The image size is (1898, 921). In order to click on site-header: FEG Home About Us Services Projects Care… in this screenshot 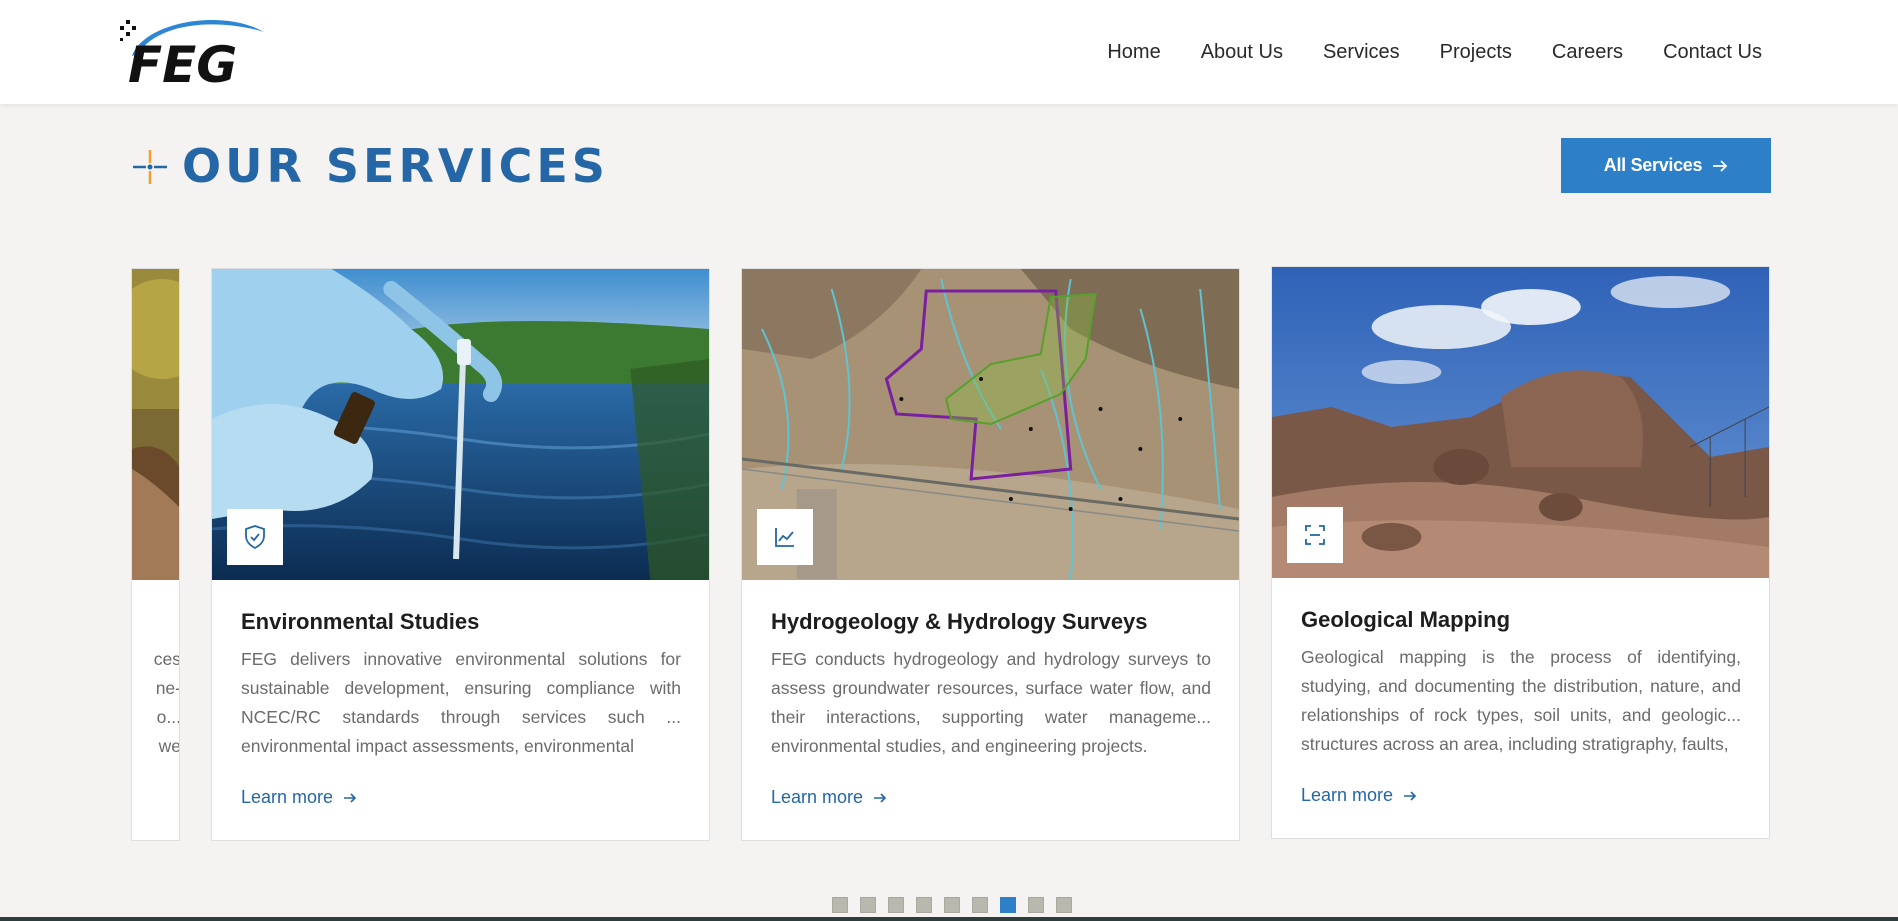, I will do `click(949, 52)`.